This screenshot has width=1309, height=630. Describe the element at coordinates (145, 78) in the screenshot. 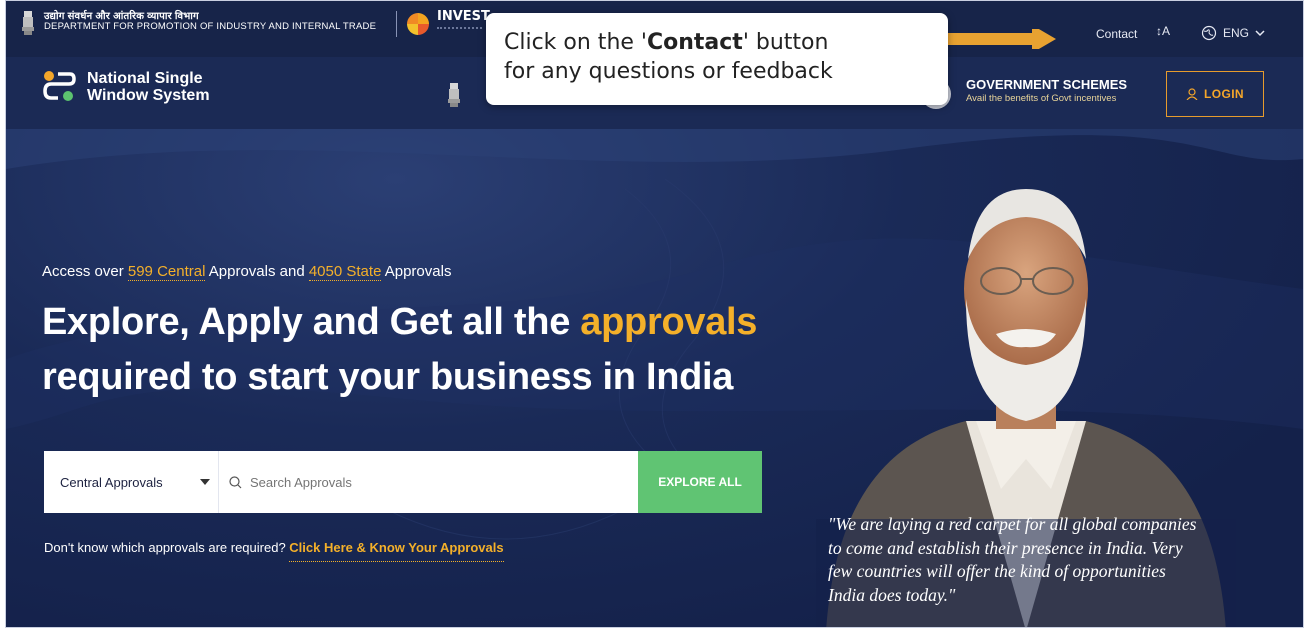

I see `brand-line1: National Single` at that location.